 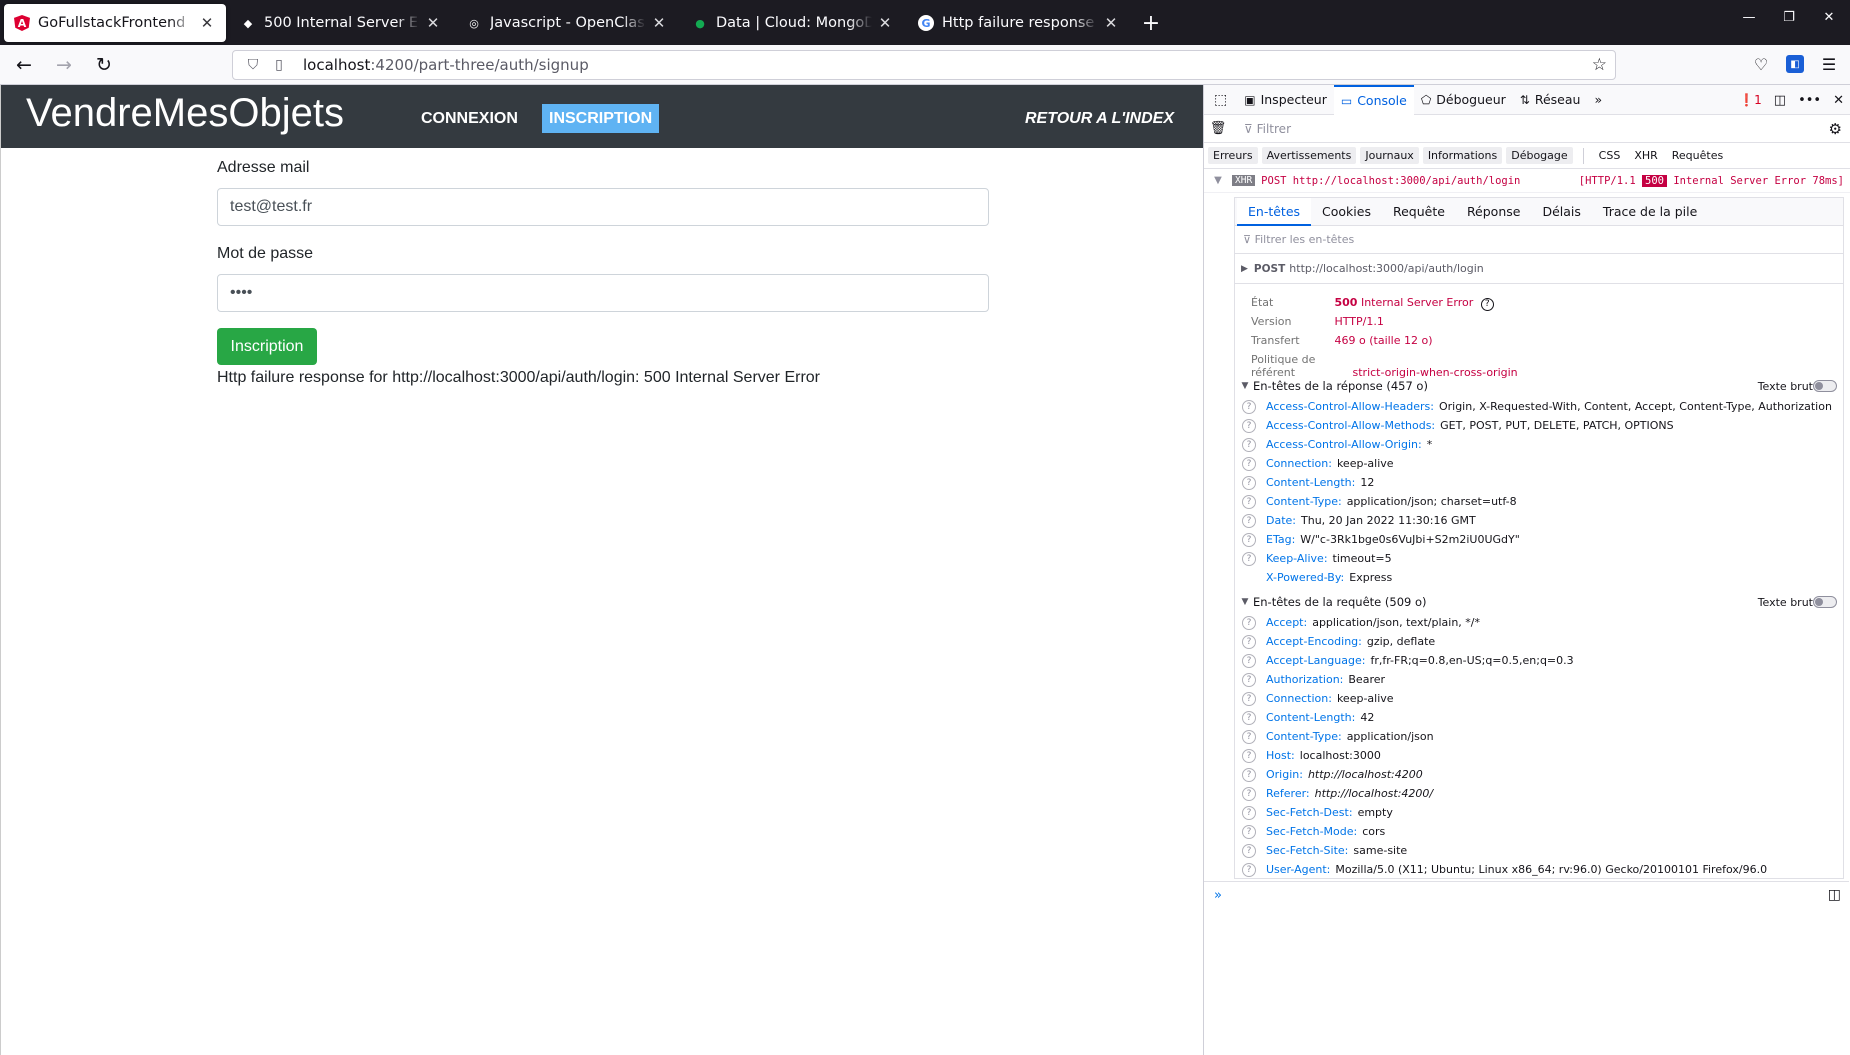 What do you see at coordinates (1310, 831) in the screenshot?
I see `header-row: ? Sec-Fetch-Mode: cors` at bounding box center [1310, 831].